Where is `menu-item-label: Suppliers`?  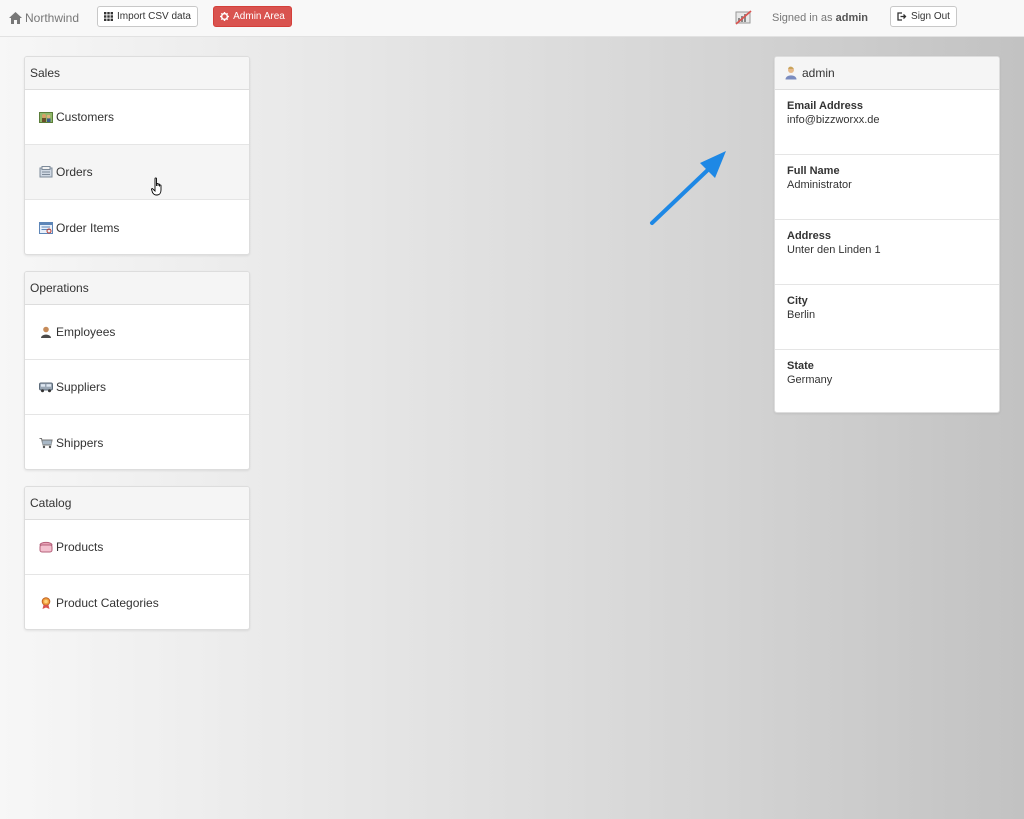
menu-item-label: Suppliers is located at coordinates (81, 387).